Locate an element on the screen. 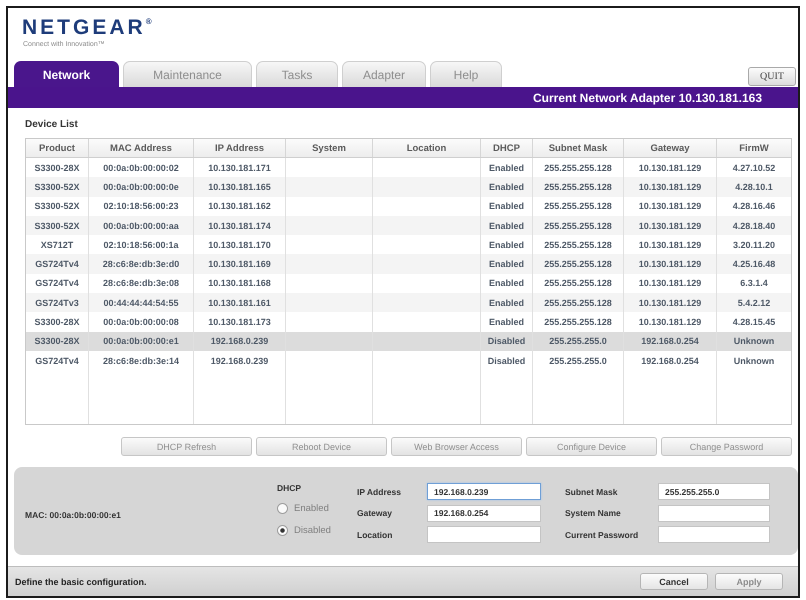 This screenshot has width=806, height=600. table-cell-text: 4.28.16.46 is located at coordinates (754, 207).